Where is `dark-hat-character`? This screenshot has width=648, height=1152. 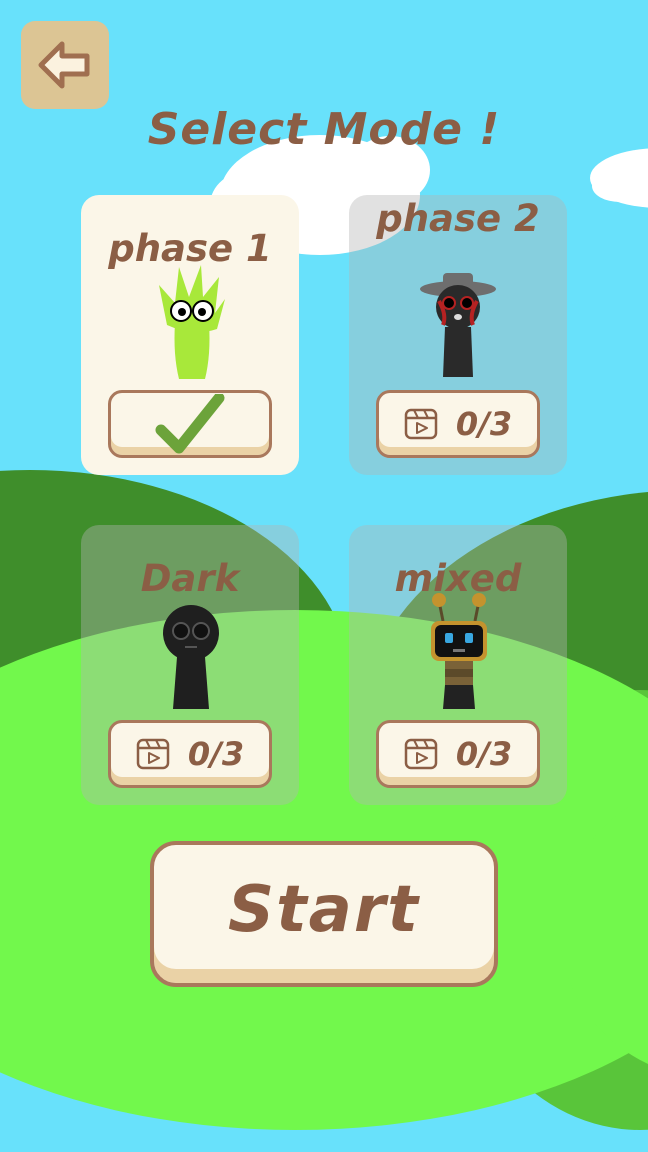
dark-hat-character is located at coordinates (458, 325).